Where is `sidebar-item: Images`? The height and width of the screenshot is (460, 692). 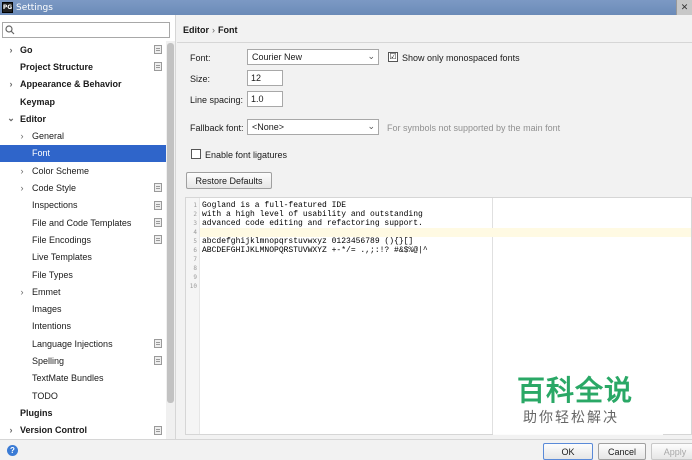 sidebar-item: Images is located at coordinates (83, 308).